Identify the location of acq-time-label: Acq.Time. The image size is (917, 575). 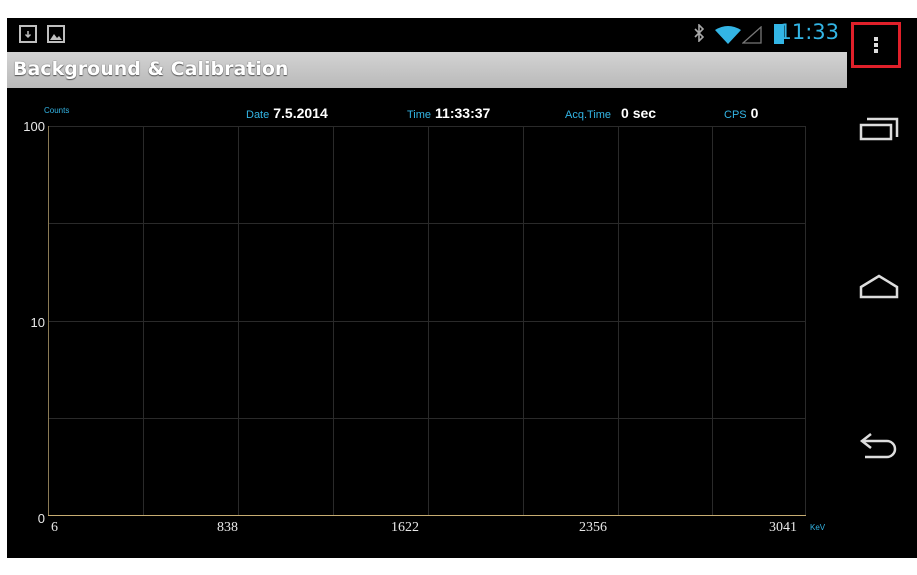
(588, 115).